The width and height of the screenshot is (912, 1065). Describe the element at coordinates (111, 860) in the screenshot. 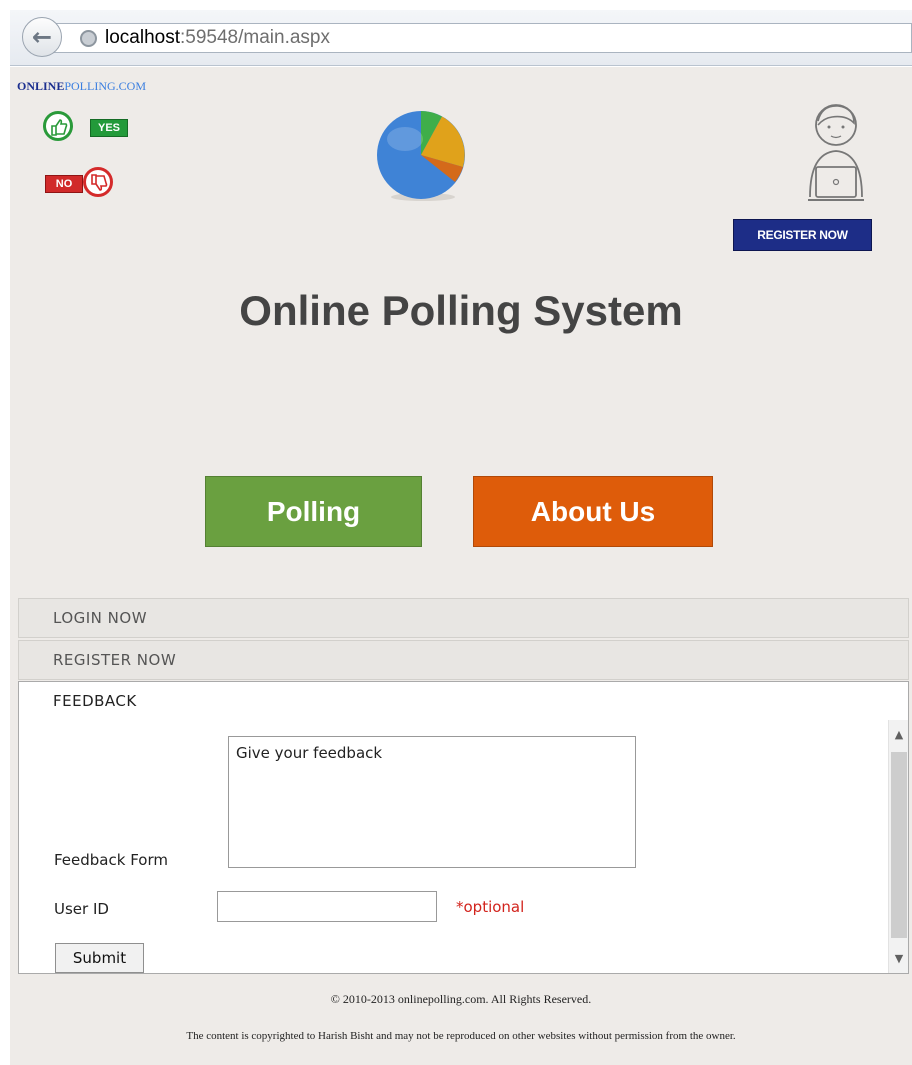

I see `feedback-form-label: Feedback Form` at that location.